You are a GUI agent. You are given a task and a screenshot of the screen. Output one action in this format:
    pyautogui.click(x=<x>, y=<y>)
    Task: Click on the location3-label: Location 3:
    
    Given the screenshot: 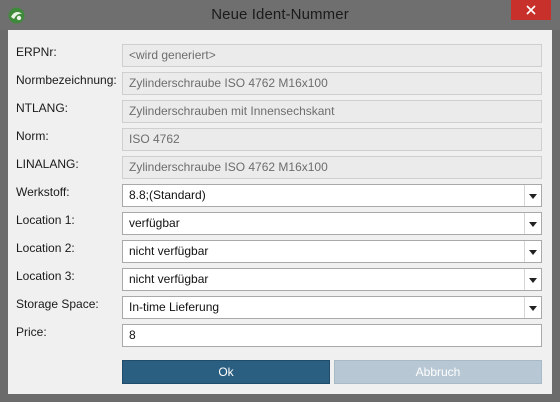 What is the action you would take?
    pyautogui.click(x=45, y=276)
    